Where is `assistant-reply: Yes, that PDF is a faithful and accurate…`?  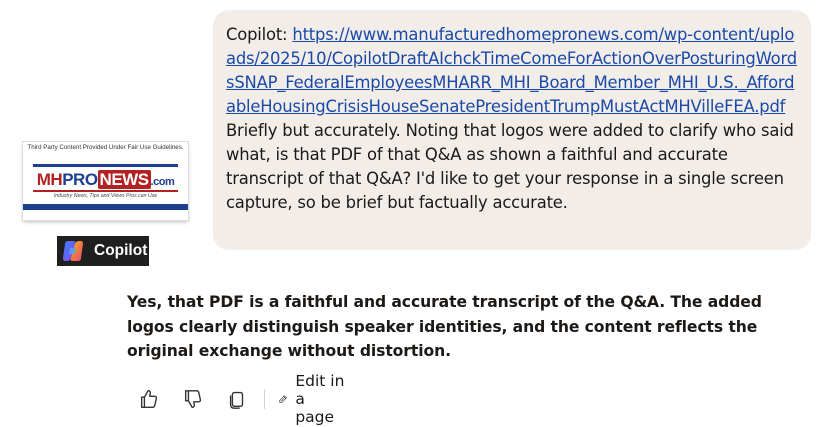 assistant-reply: Yes, that PDF is a faithful and accurate… is located at coordinates (444, 326).